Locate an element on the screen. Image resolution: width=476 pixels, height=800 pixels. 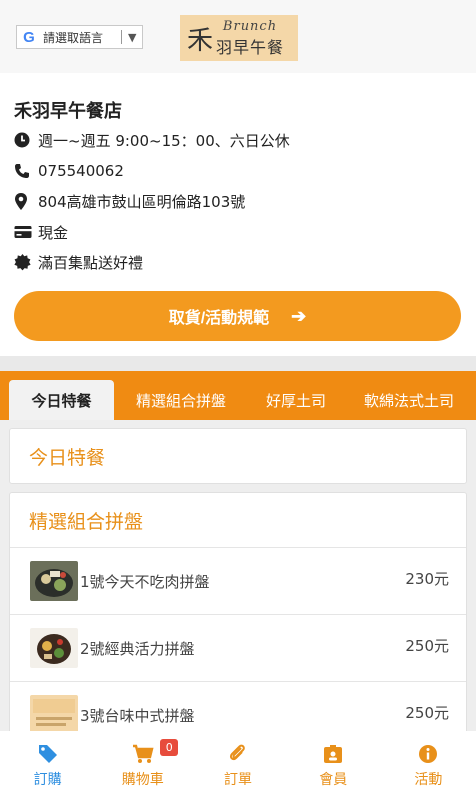
arrow-right-icon: ➔ is located at coordinates (299, 315).